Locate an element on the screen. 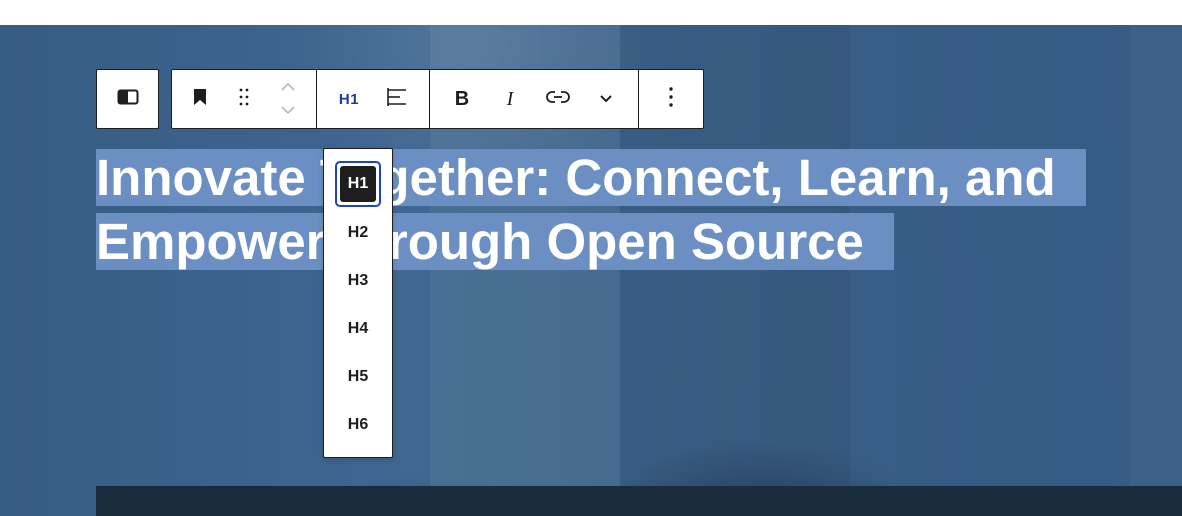  options-group is located at coordinates (671, 99).